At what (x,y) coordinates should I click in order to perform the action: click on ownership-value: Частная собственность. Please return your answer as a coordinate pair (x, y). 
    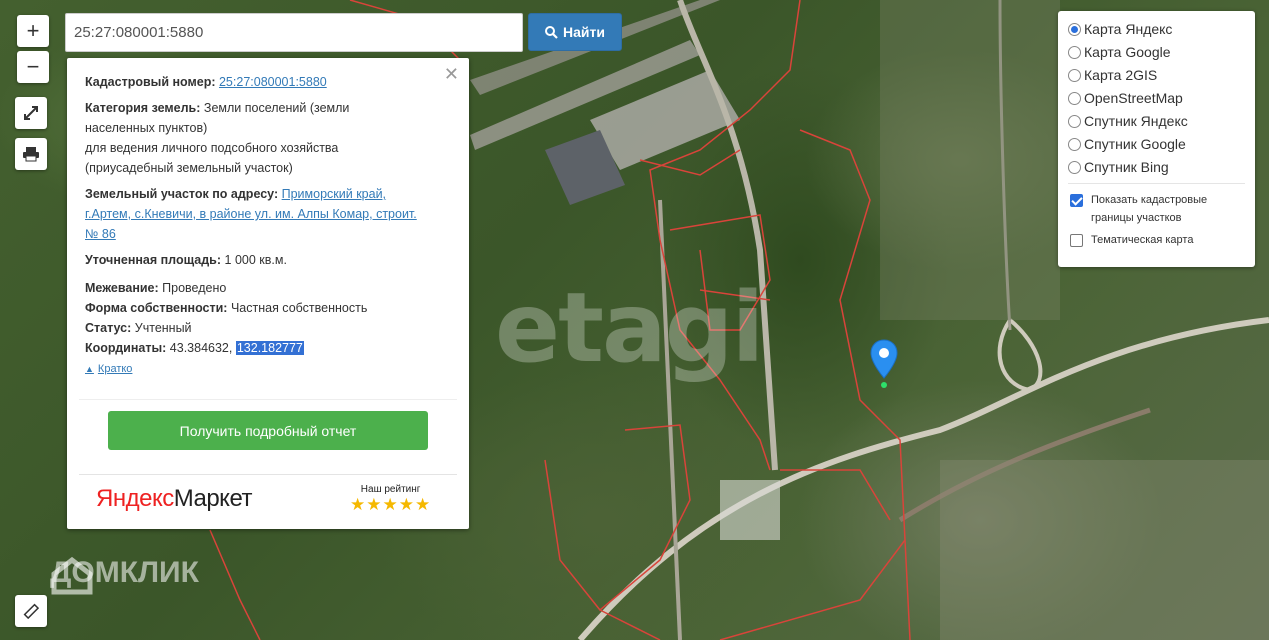
    Looking at the image, I should click on (299, 308).